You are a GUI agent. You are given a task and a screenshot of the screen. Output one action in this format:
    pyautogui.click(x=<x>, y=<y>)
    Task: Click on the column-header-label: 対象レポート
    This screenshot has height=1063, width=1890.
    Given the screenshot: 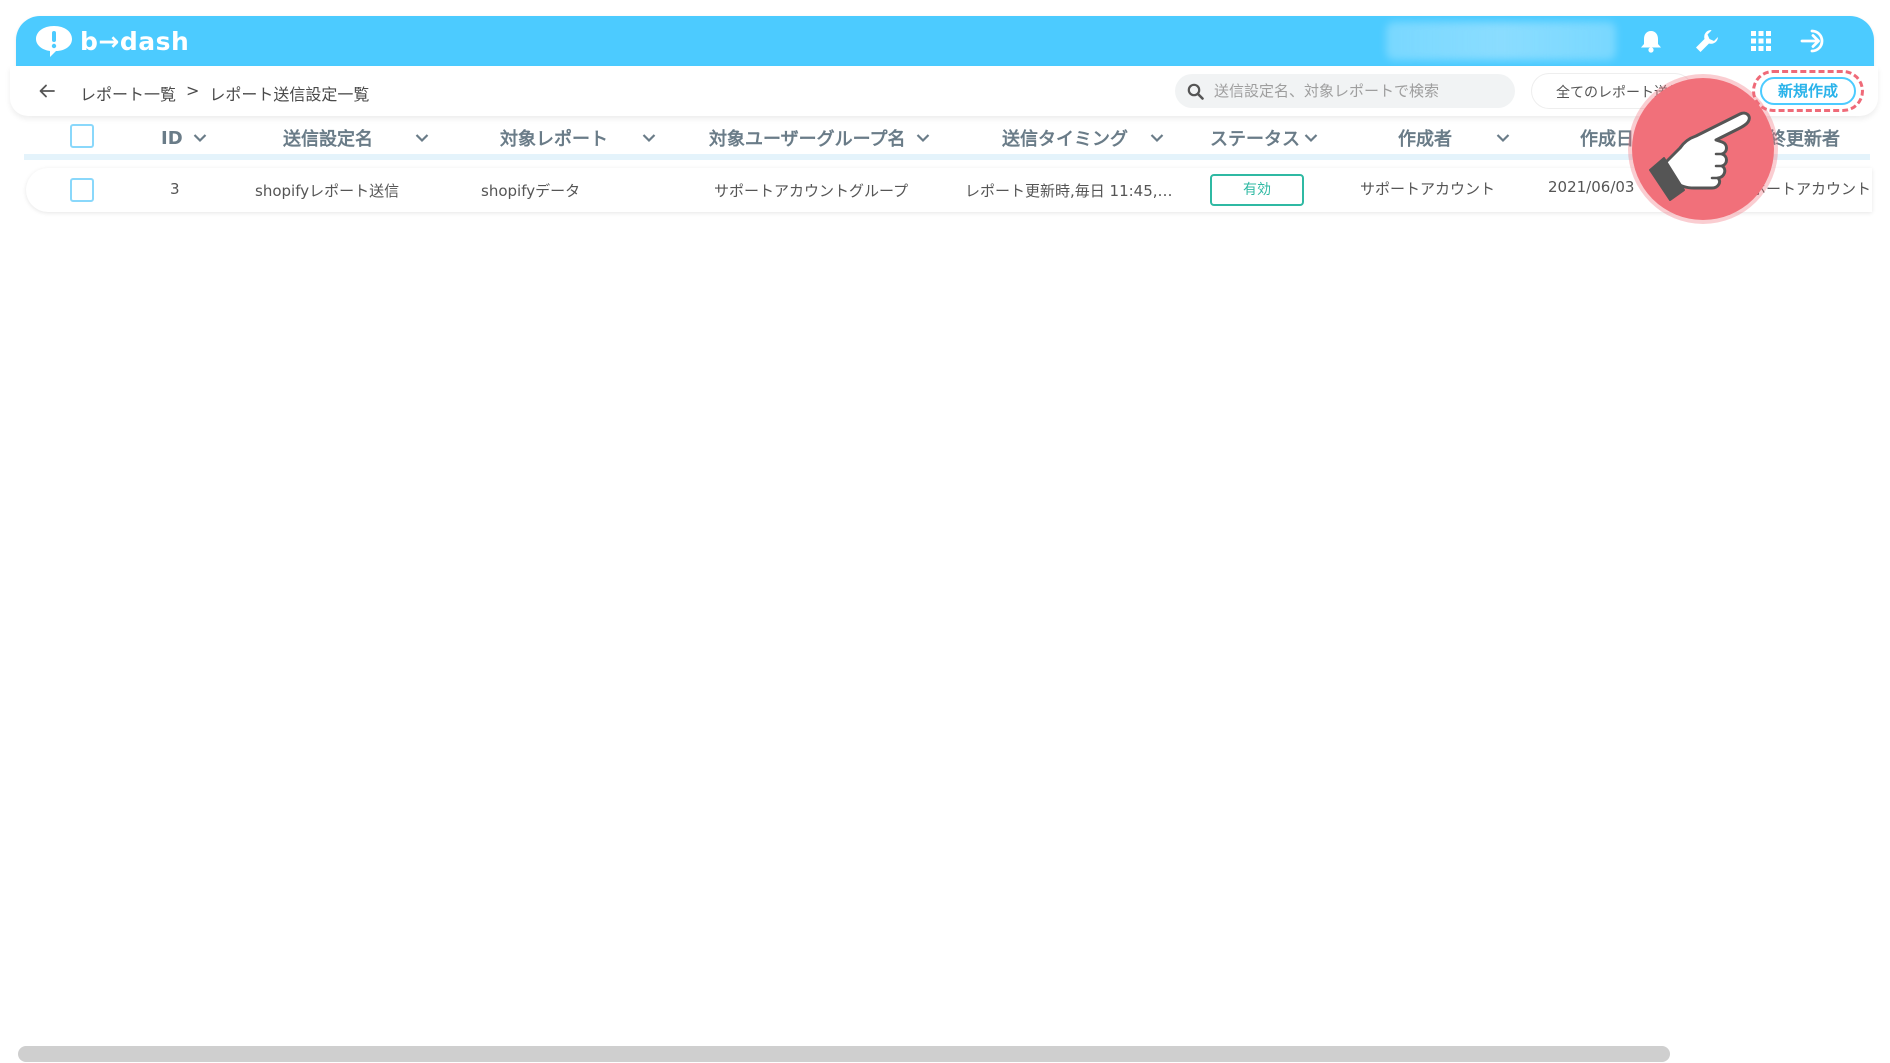 What is the action you would take?
    pyautogui.click(x=554, y=139)
    